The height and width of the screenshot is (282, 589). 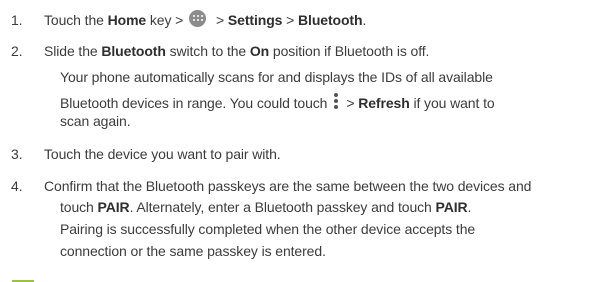 I want to click on overflow-menu-icon, so click(x=336, y=101).